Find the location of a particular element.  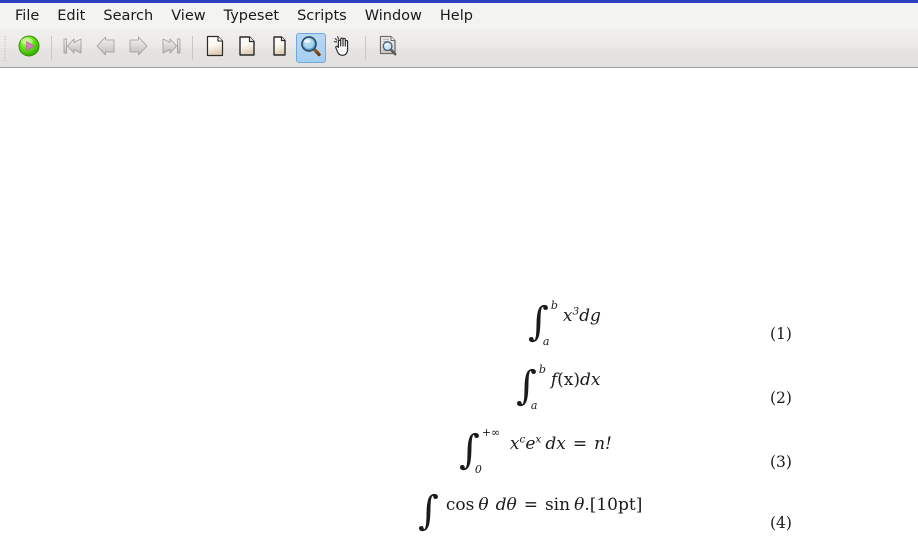

equation-number-1: (1) is located at coordinates (781, 334).